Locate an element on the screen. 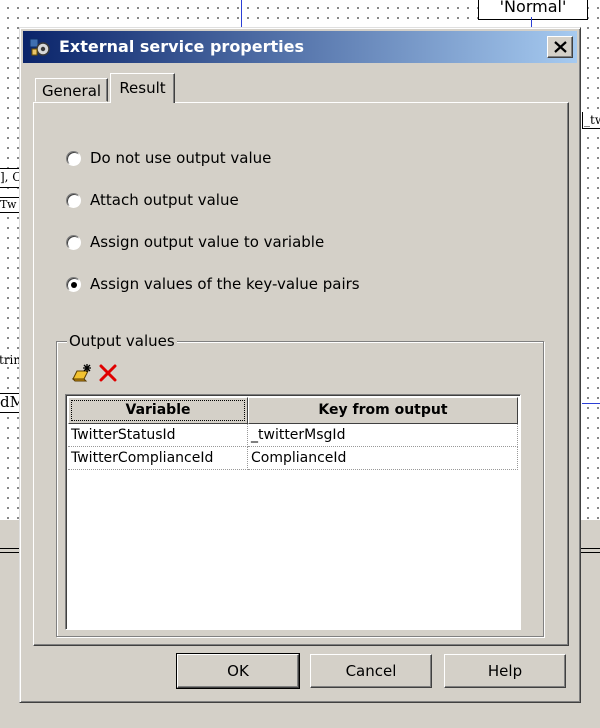 Image resolution: width=600 pixels, height=728 pixels. option-label: Assign values of the key-value pairs is located at coordinates (225, 284).